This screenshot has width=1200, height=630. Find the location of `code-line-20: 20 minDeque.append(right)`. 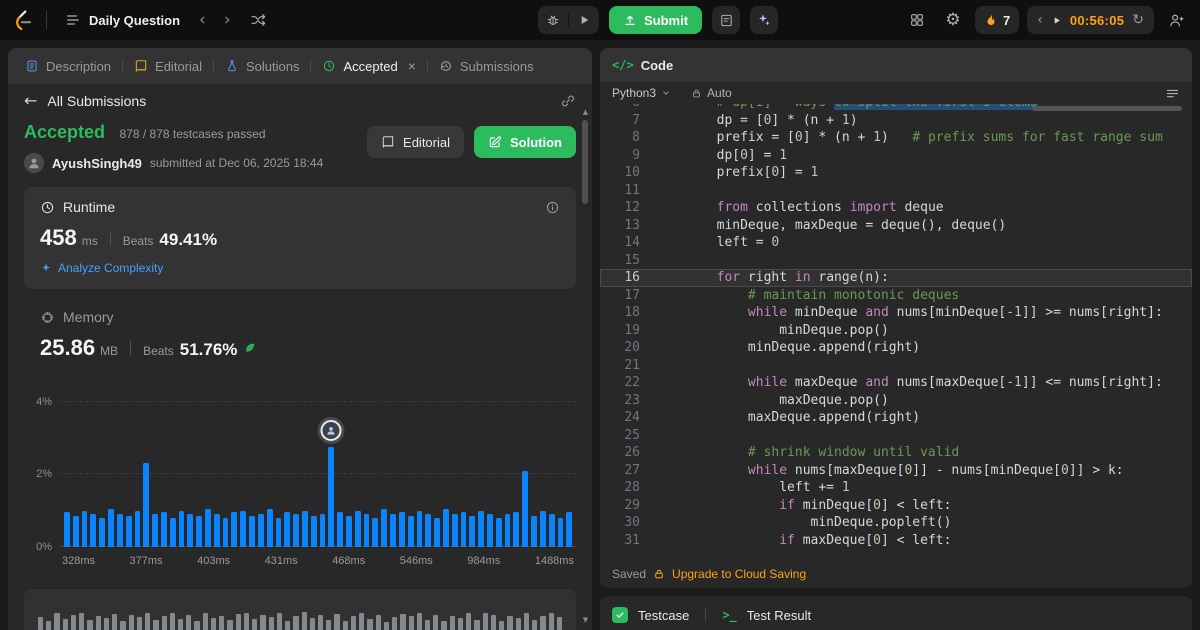

code-line-20: 20 minDeque.append(right) is located at coordinates (896, 348).